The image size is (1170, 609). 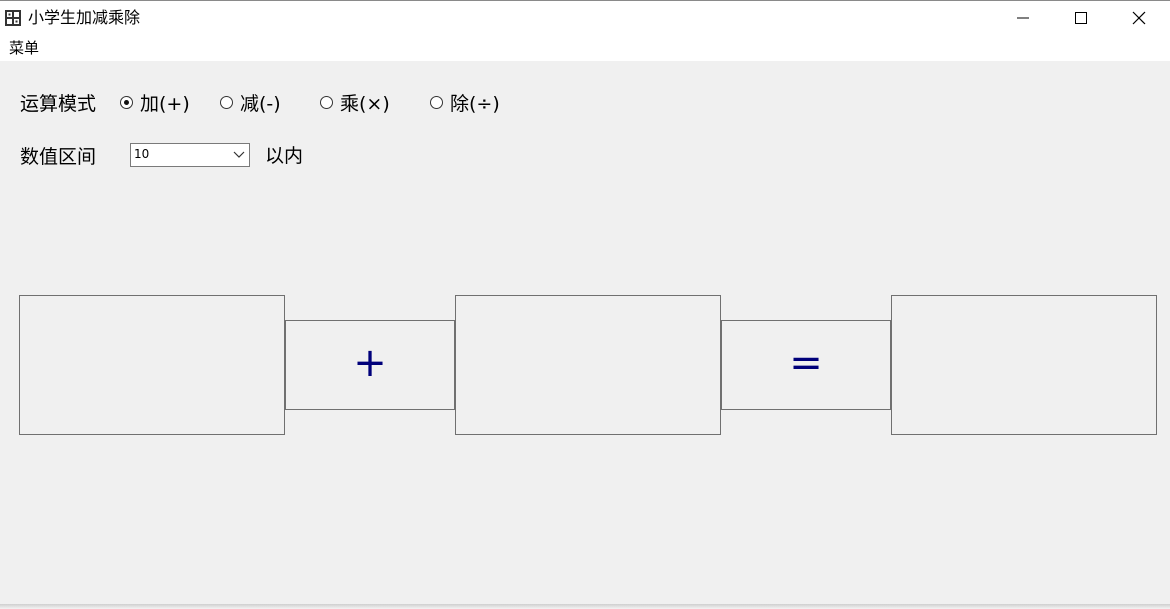 I want to click on operator-box: +, so click(x=370, y=365).